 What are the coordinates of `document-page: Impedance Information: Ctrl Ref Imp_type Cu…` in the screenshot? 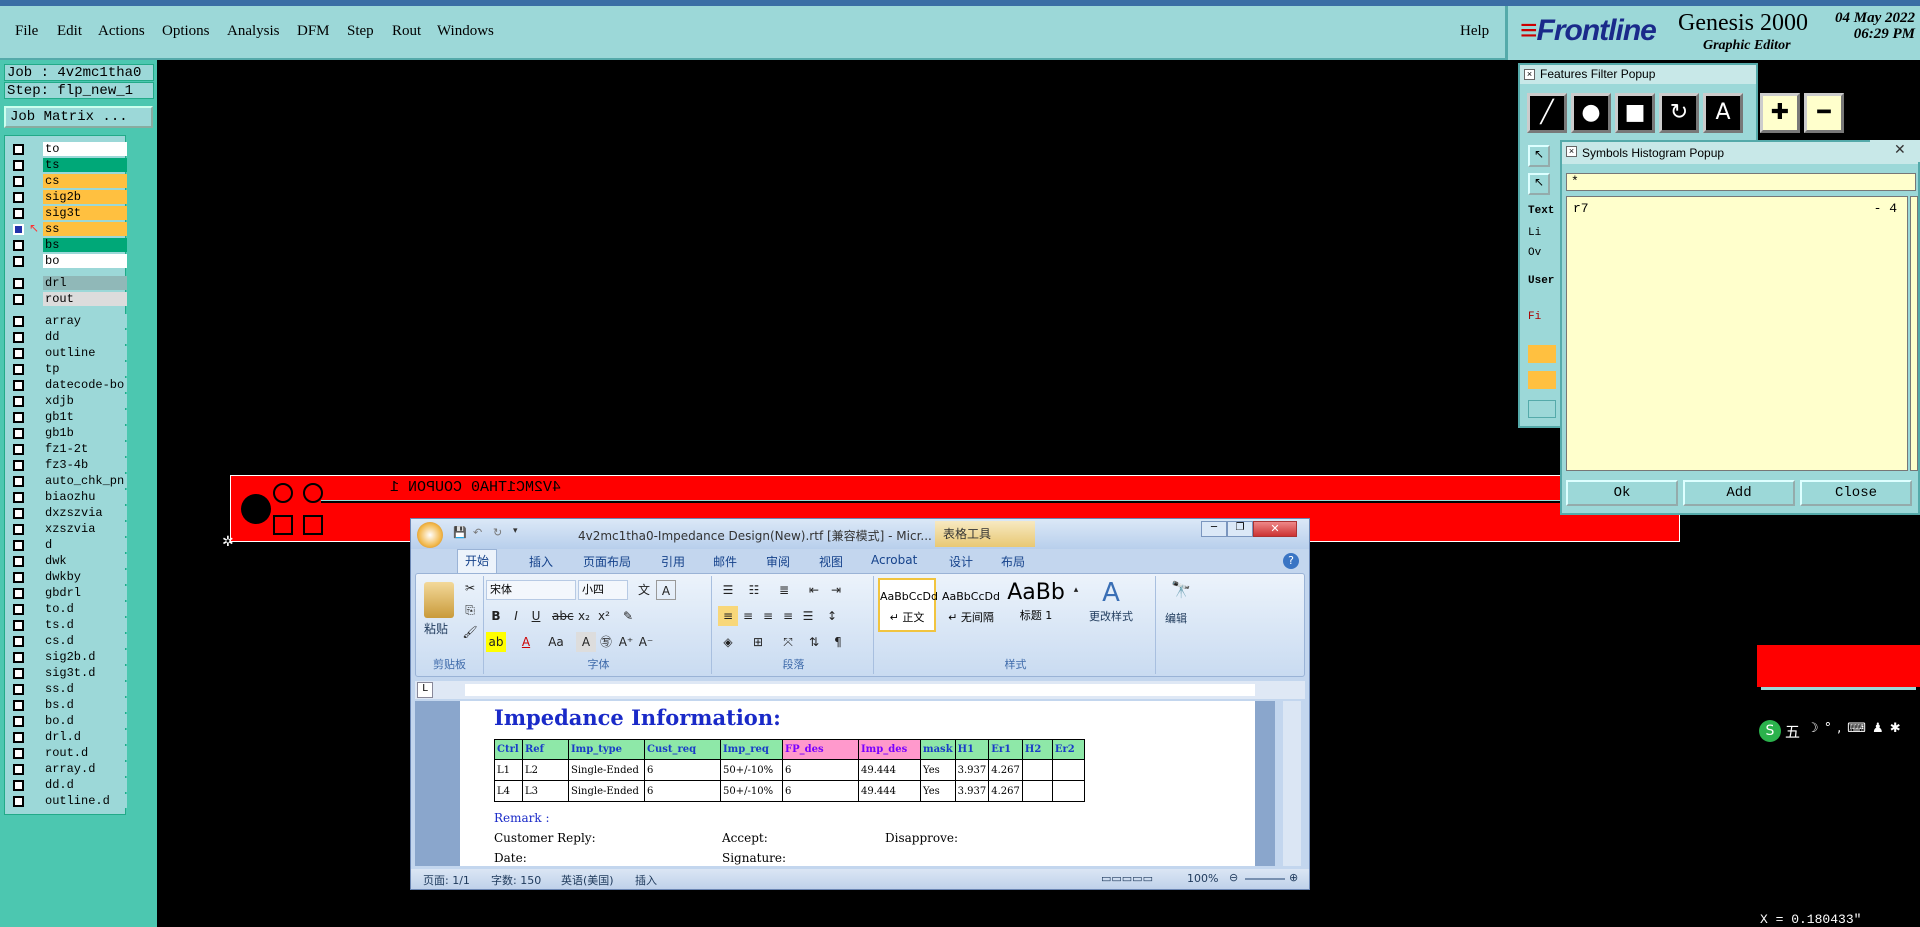 It's located at (857, 783).